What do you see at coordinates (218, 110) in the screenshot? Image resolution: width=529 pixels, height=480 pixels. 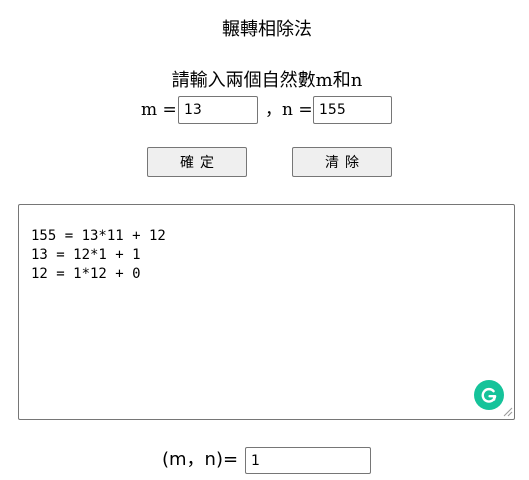 I see `m-input` at bounding box center [218, 110].